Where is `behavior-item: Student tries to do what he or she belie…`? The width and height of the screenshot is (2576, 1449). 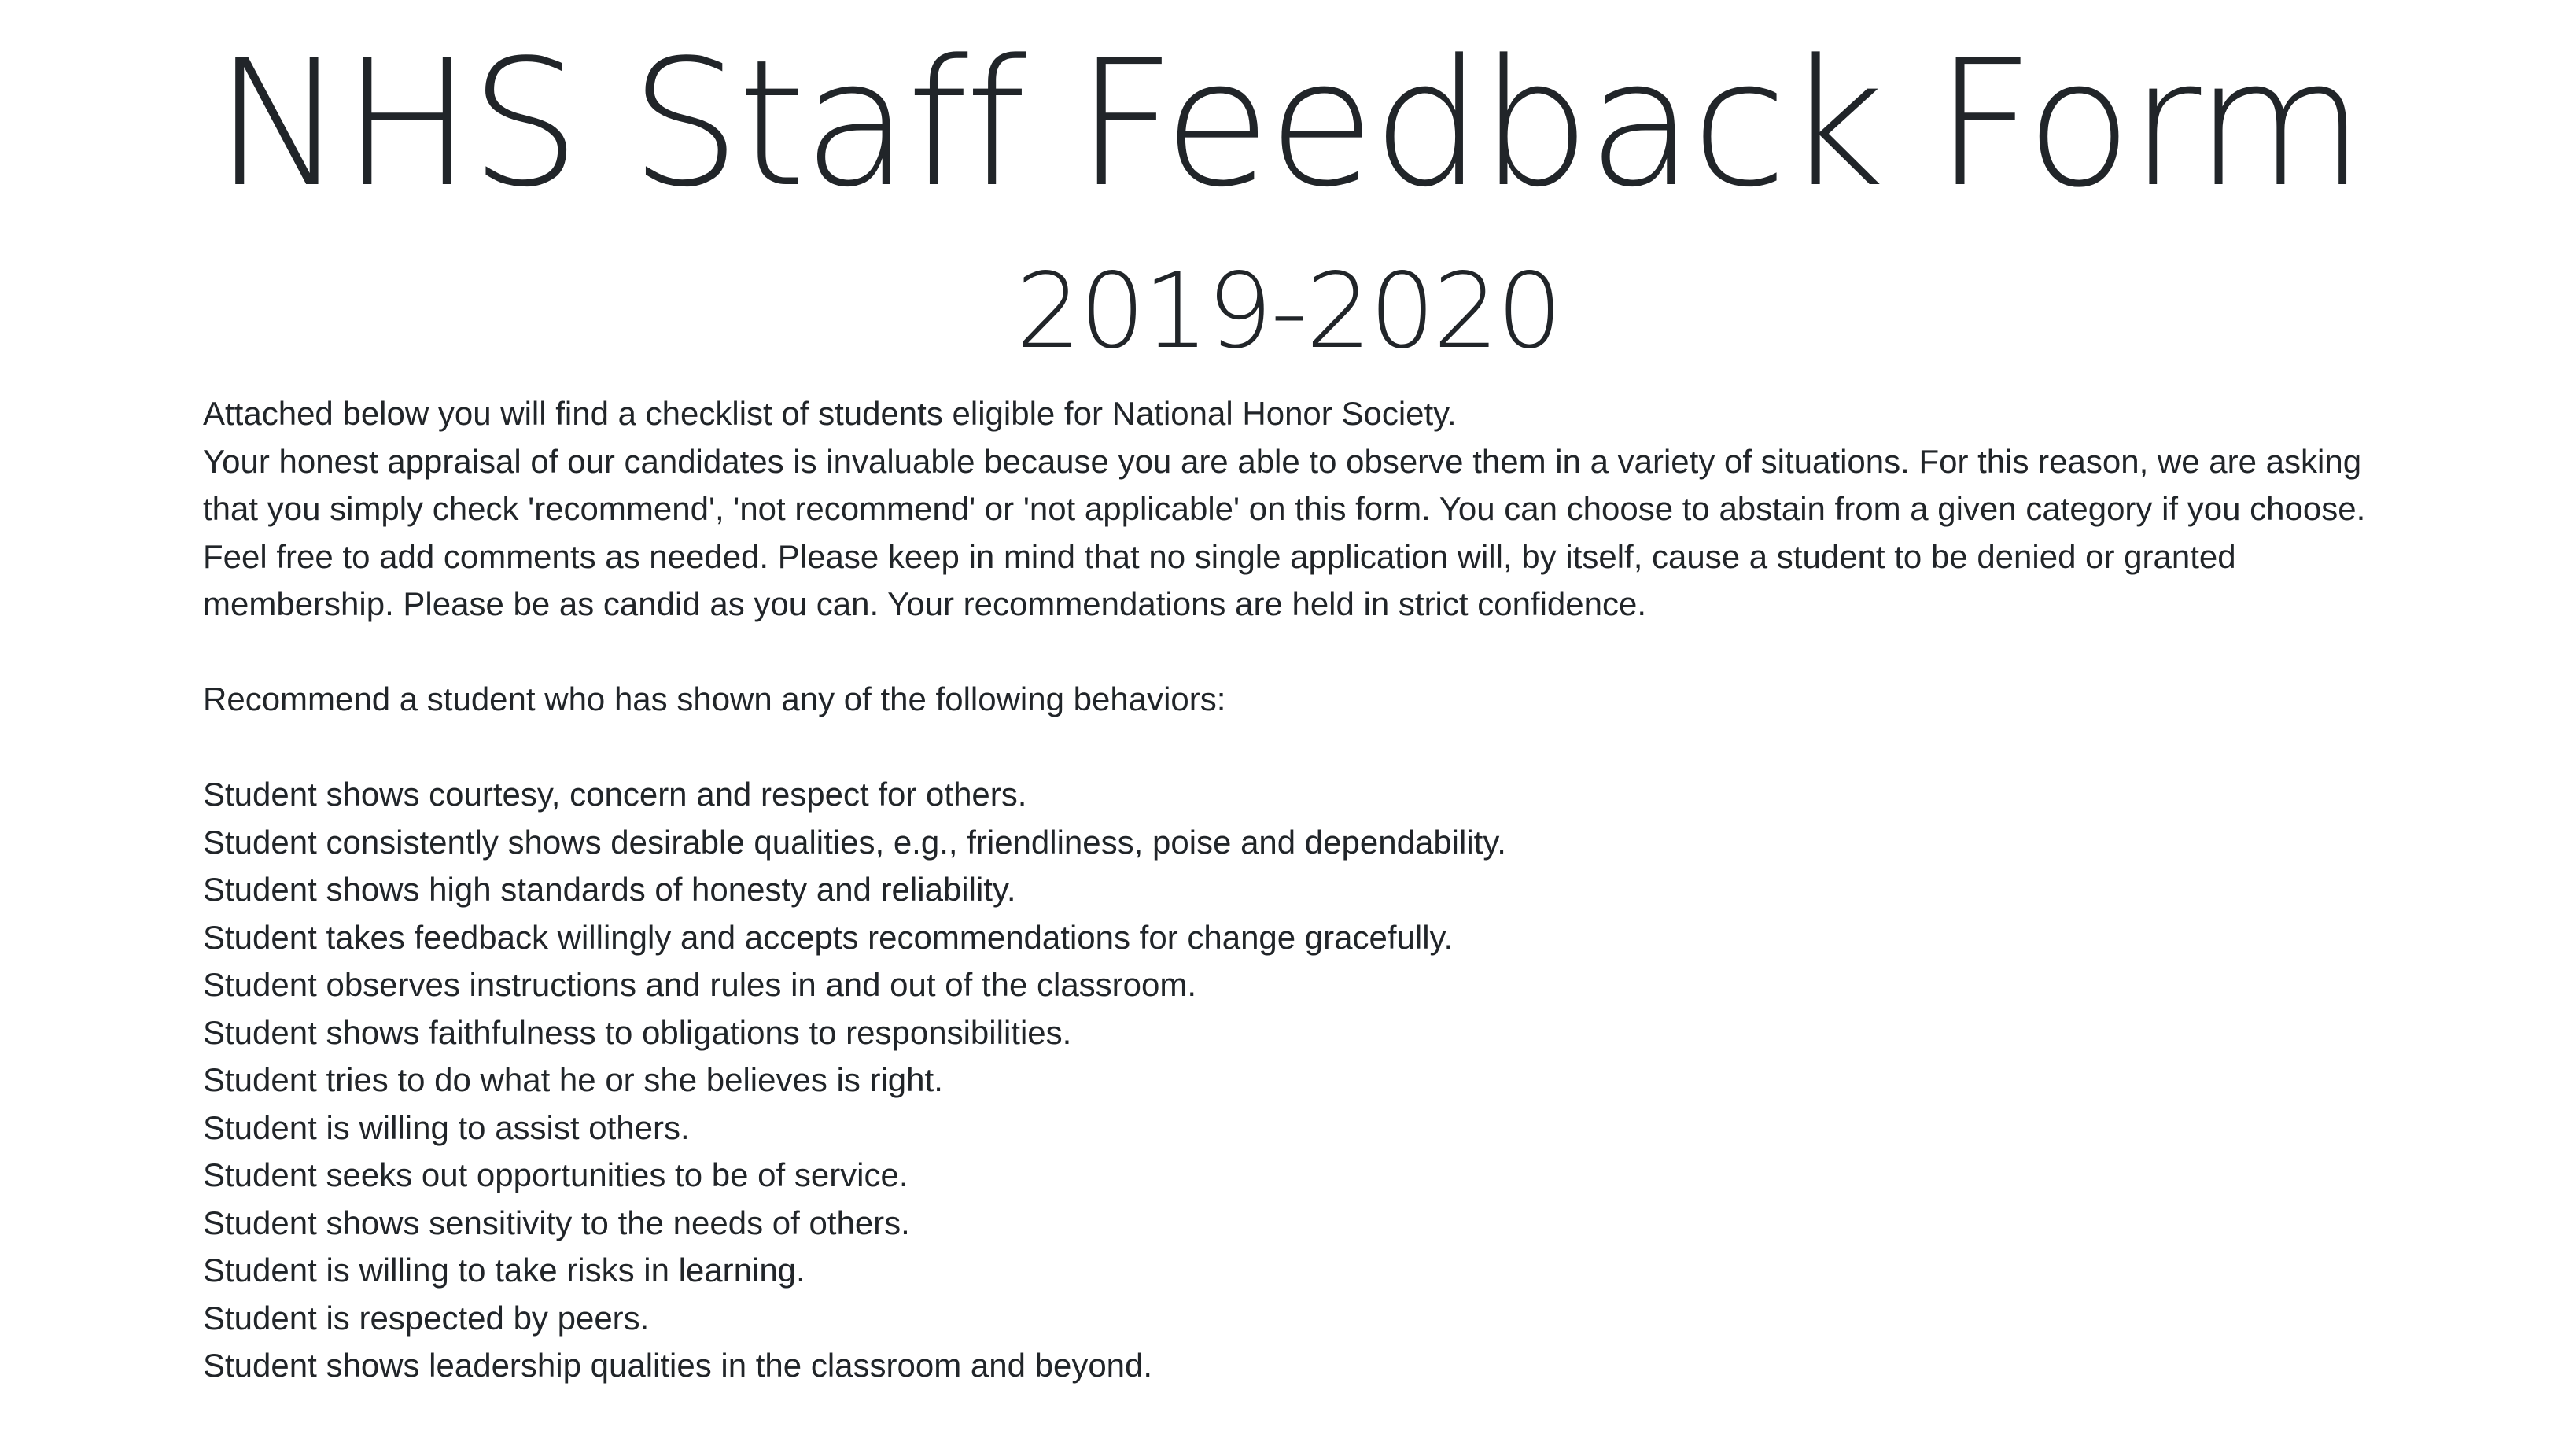
behavior-item: Student tries to do what he or she belie… is located at coordinates (573, 1079).